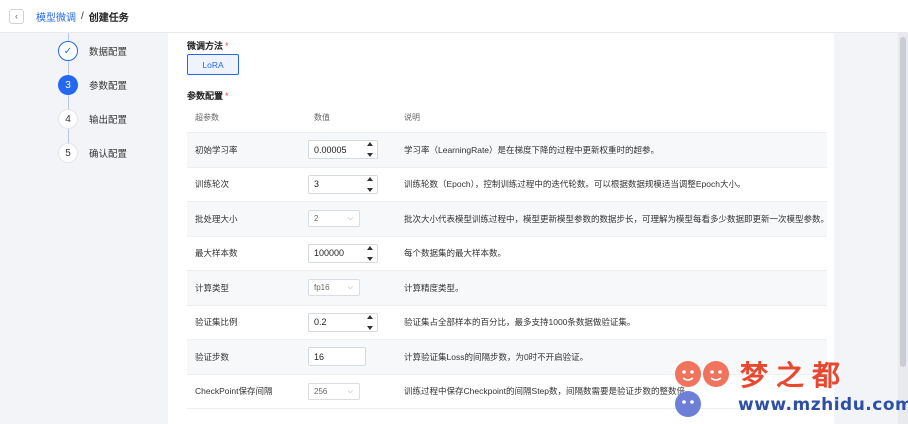 The width and height of the screenshot is (908, 424). What do you see at coordinates (321, 391) in the screenshot?
I see `select-value: 256` at bounding box center [321, 391].